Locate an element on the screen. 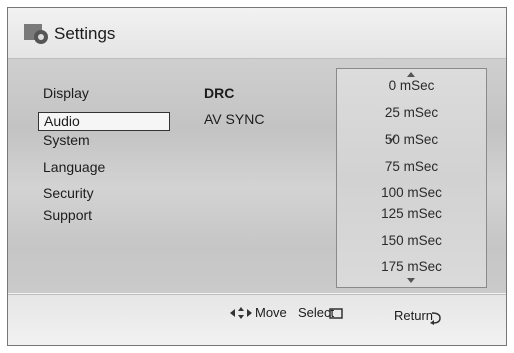  footer-hints: Move Select Return is located at coordinates (257, 319).